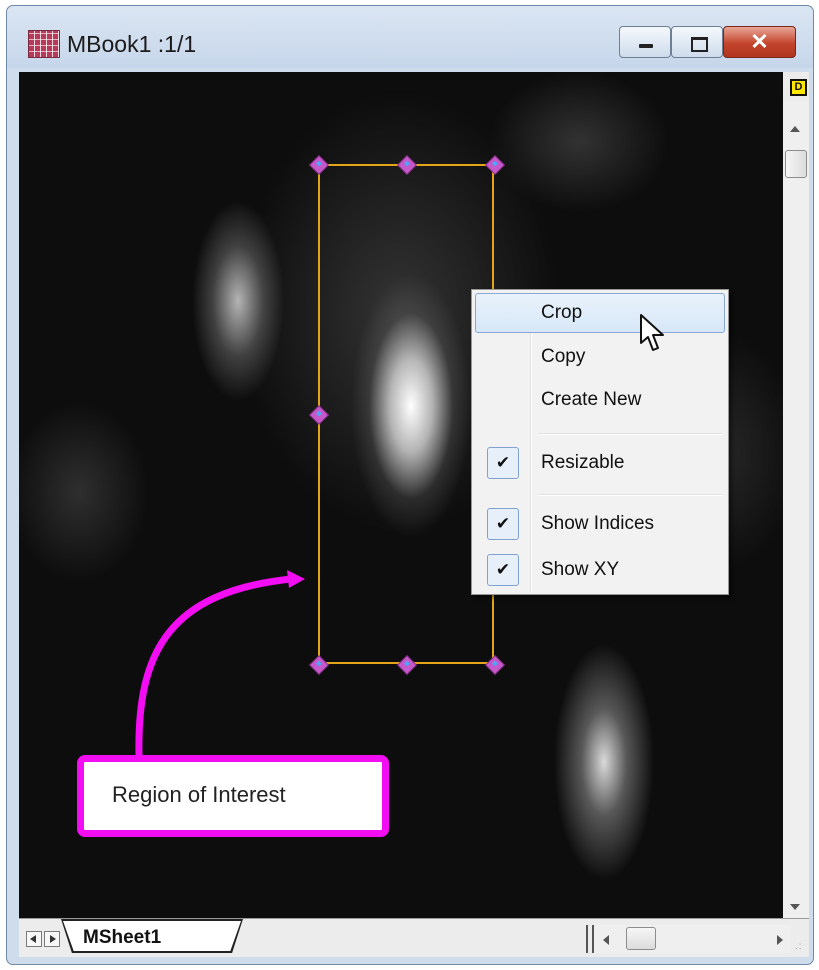 This screenshot has height=970, width=819. I want to click on region-of-interest-callout: Region of Interest, so click(233, 796).